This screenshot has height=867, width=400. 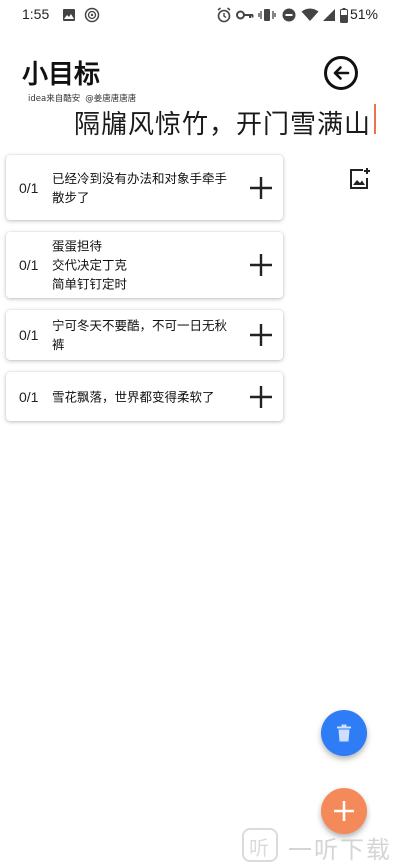 What do you see at coordinates (82, 98) in the screenshot?
I see `credit-line: idea来自酷安 @姜唐唐唐唐` at bounding box center [82, 98].